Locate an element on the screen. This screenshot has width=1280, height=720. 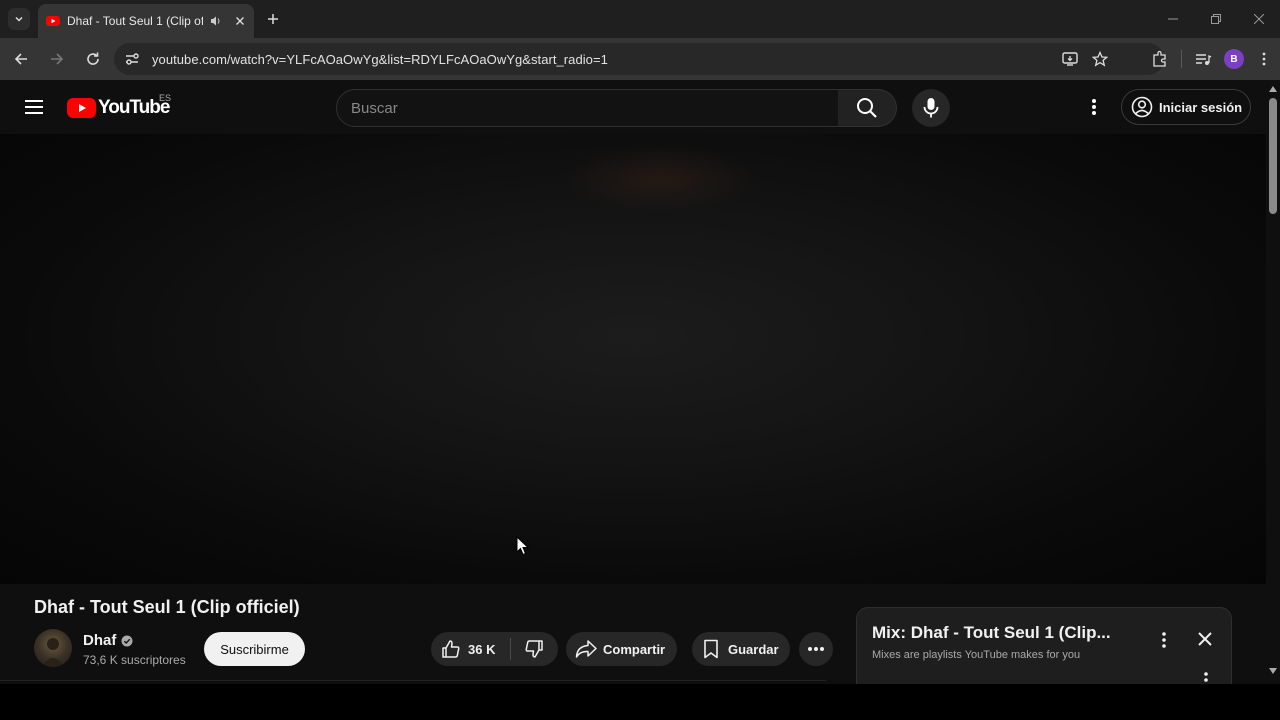
arrow-left-icon is located at coordinates (20, 59).